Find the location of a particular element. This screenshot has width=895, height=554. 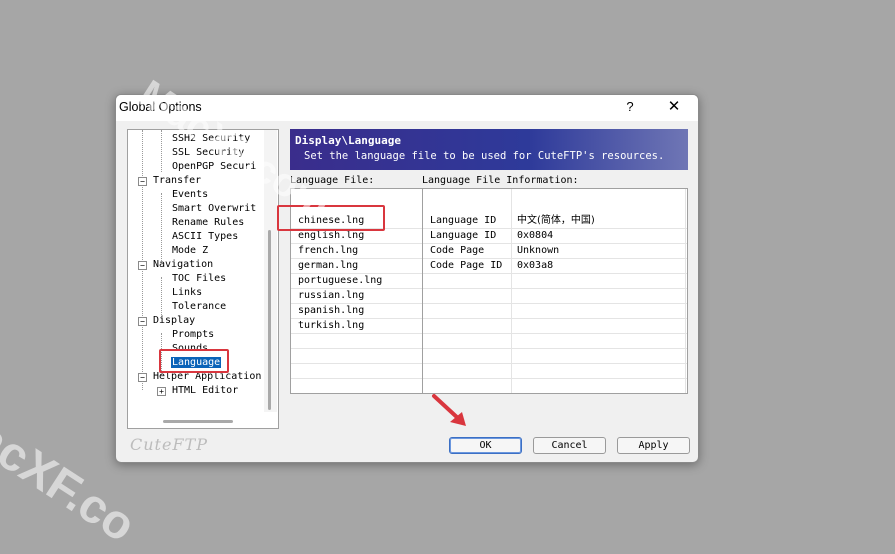

collapse-transfer-icon: − is located at coordinates (142, 181).